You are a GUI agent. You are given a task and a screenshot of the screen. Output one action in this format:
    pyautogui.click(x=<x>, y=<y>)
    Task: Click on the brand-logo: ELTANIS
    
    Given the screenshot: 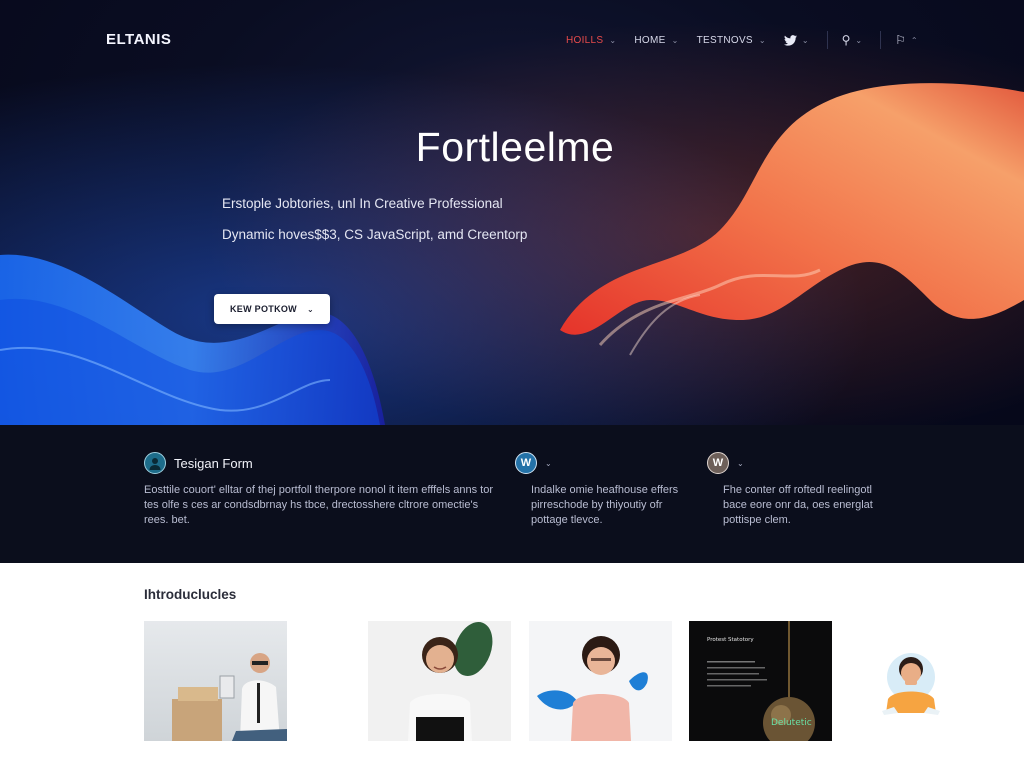 What is the action you would take?
    pyautogui.click(x=138, y=39)
    